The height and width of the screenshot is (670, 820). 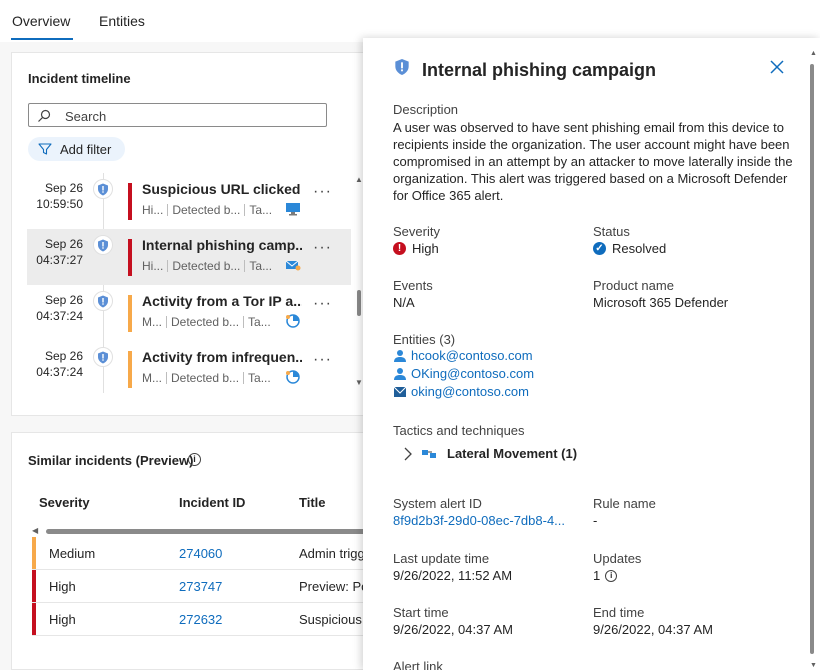 What do you see at coordinates (177, 115) in the screenshot?
I see `search-input: Search` at bounding box center [177, 115].